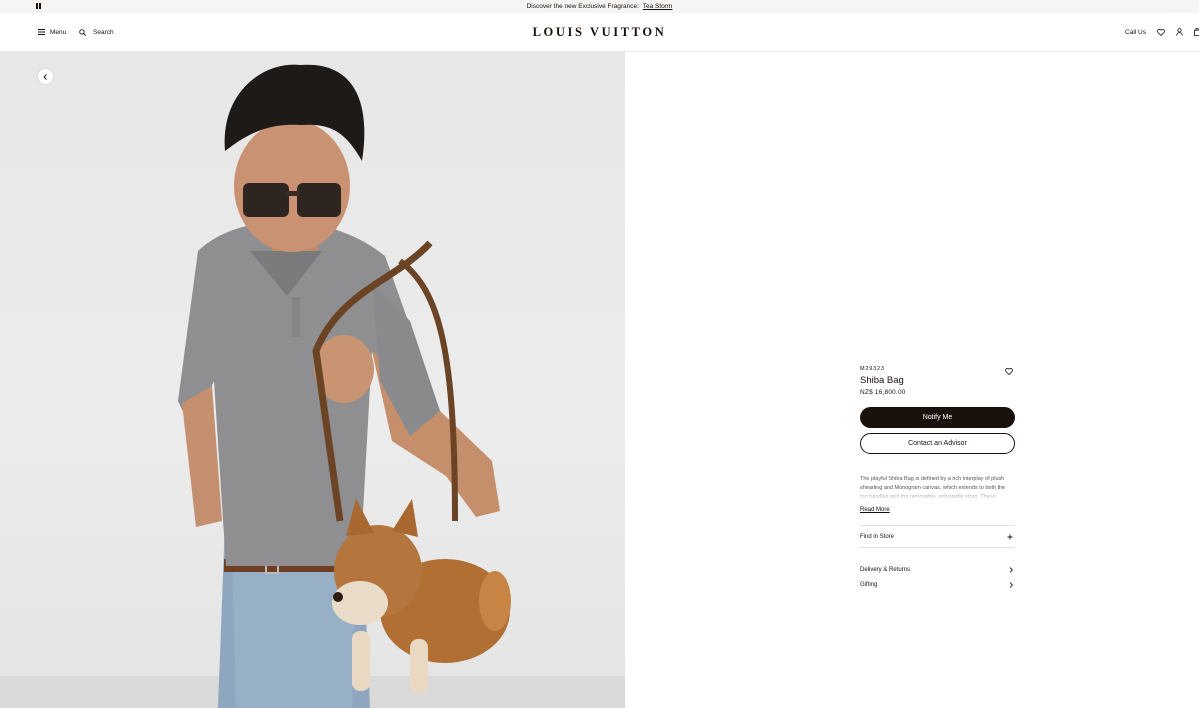 This screenshot has height=708, width=1199. What do you see at coordinates (937, 570) in the screenshot?
I see `delivery-returns-row: Delivery & Returns` at bounding box center [937, 570].